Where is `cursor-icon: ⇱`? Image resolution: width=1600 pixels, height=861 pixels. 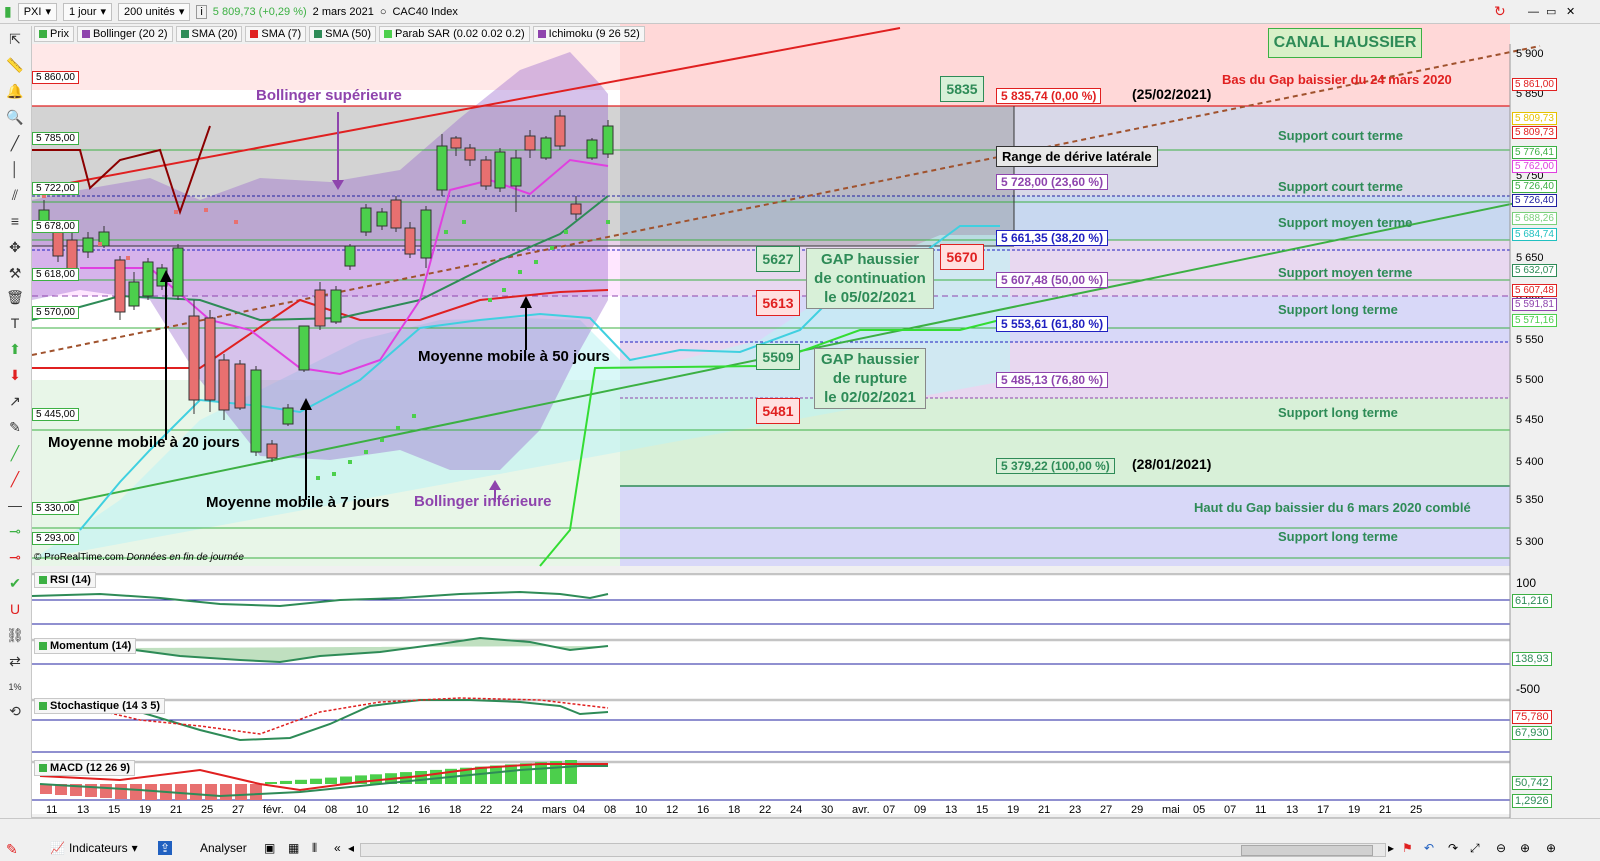
cursor-icon: ⇱ is located at coordinates (15, 39).